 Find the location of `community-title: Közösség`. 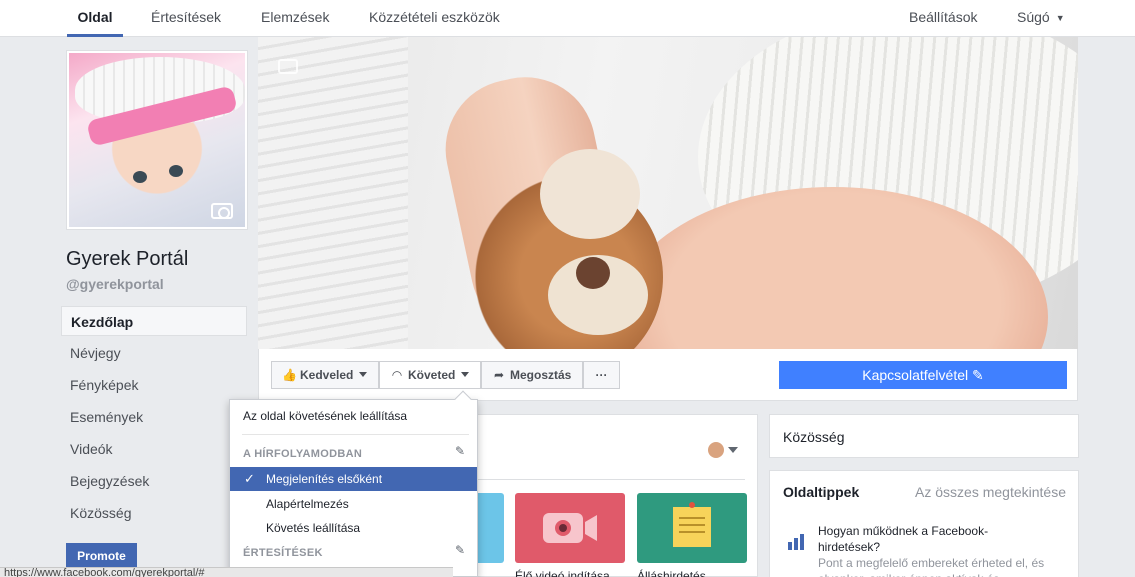

community-title: Közösség is located at coordinates (814, 437).